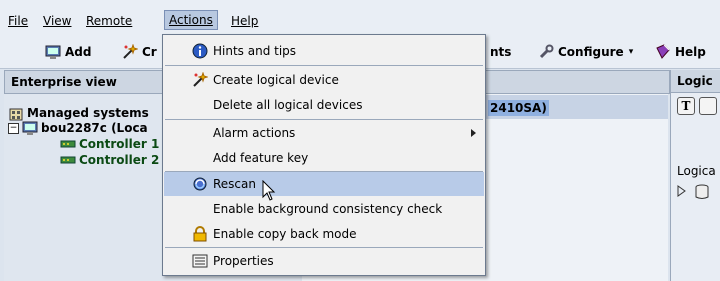 This screenshot has height=281, width=720. What do you see at coordinates (324, 133) in the screenshot?
I see `menu-item-alarm-actions: Alarm actions` at bounding box center [324, 133].